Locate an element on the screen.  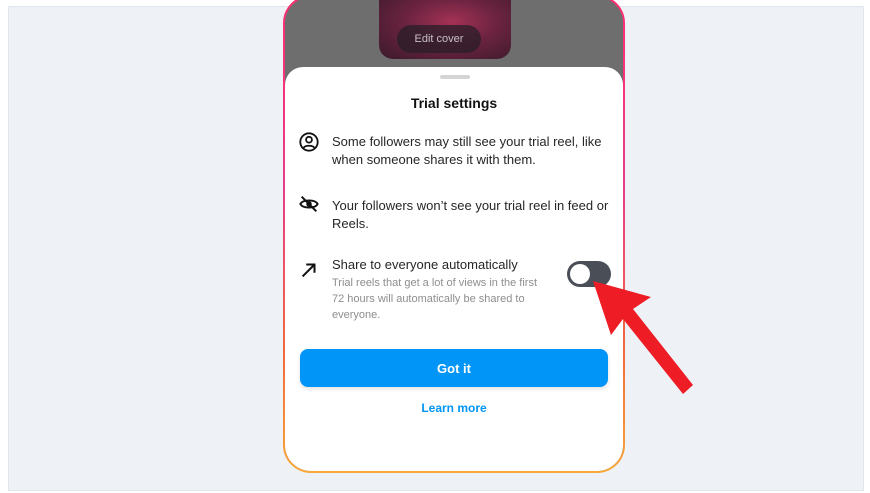
sheet-title: Trial settings is located at coordinates (454, 103).